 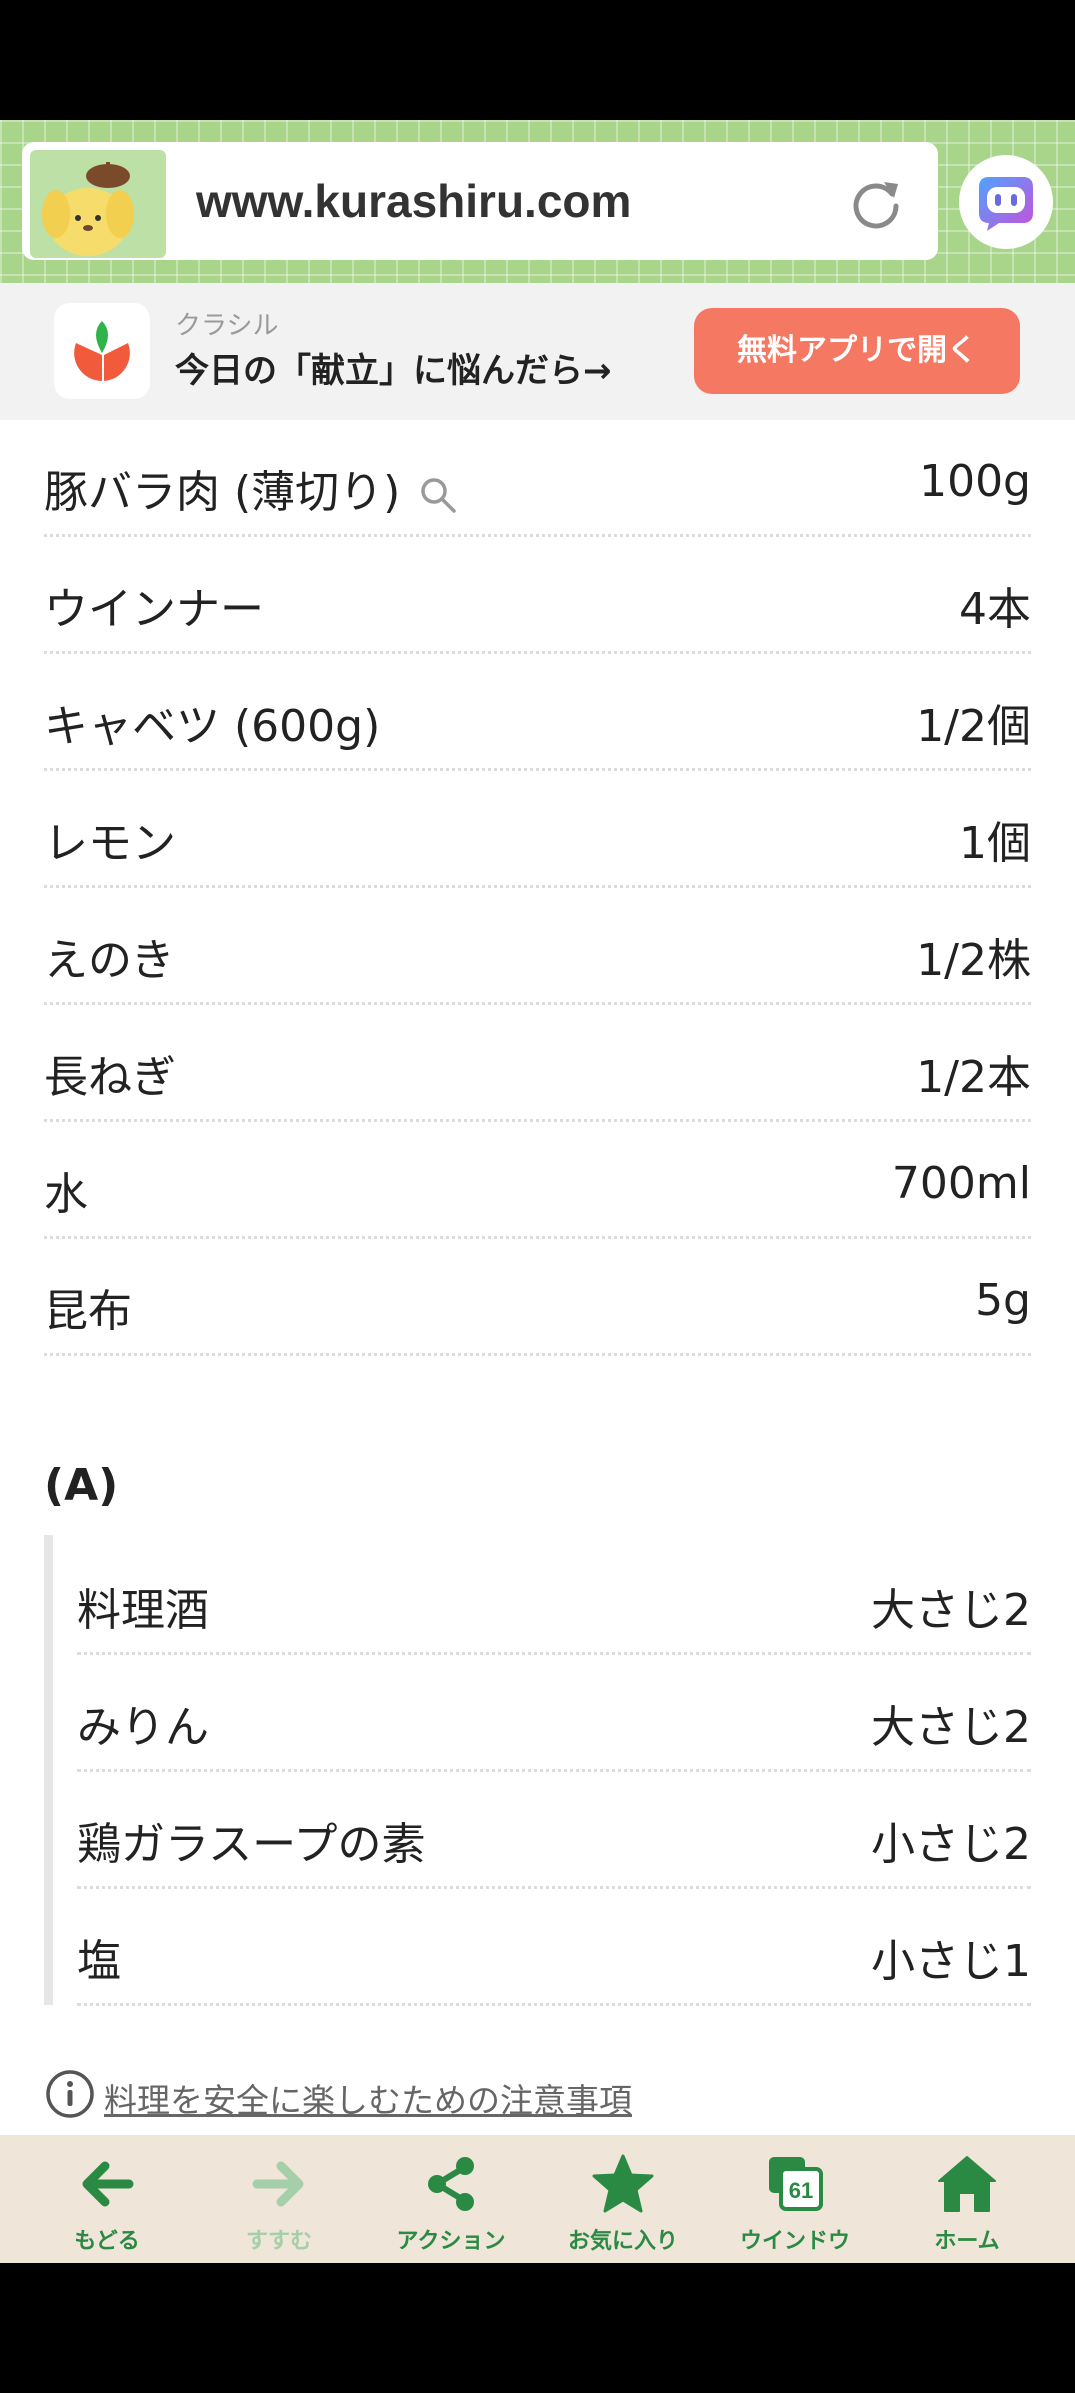 What do you see at coordinates (967, 2184) in the screenshot?
I see `home-icon` at bounding box center [967, 2184].